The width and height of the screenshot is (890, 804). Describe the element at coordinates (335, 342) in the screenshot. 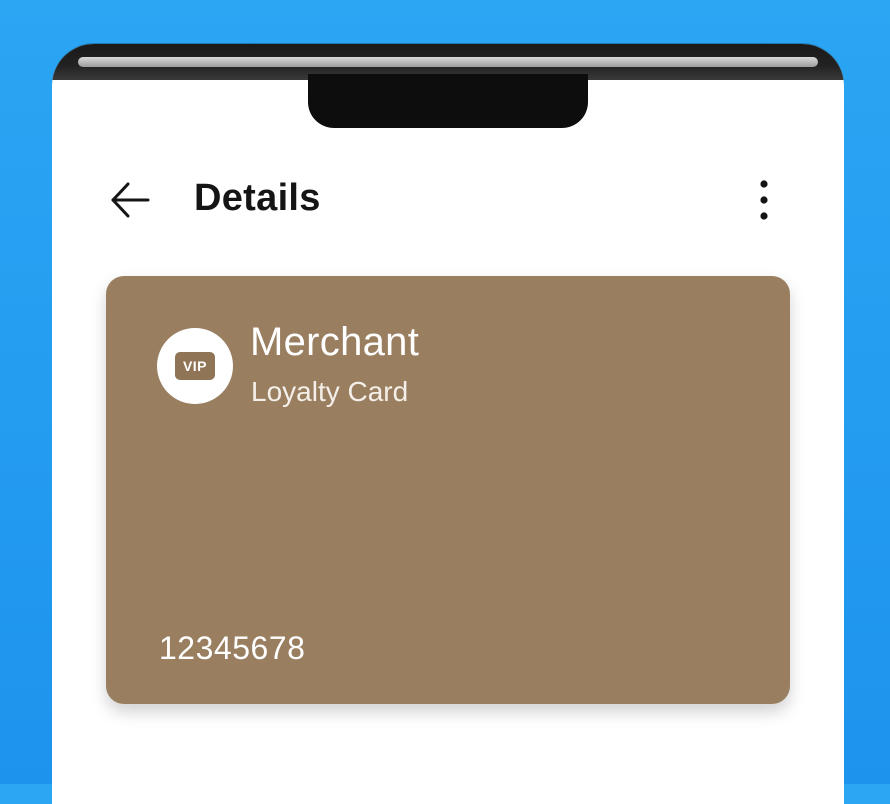

I see `merchant-name: Merchant` at that location.